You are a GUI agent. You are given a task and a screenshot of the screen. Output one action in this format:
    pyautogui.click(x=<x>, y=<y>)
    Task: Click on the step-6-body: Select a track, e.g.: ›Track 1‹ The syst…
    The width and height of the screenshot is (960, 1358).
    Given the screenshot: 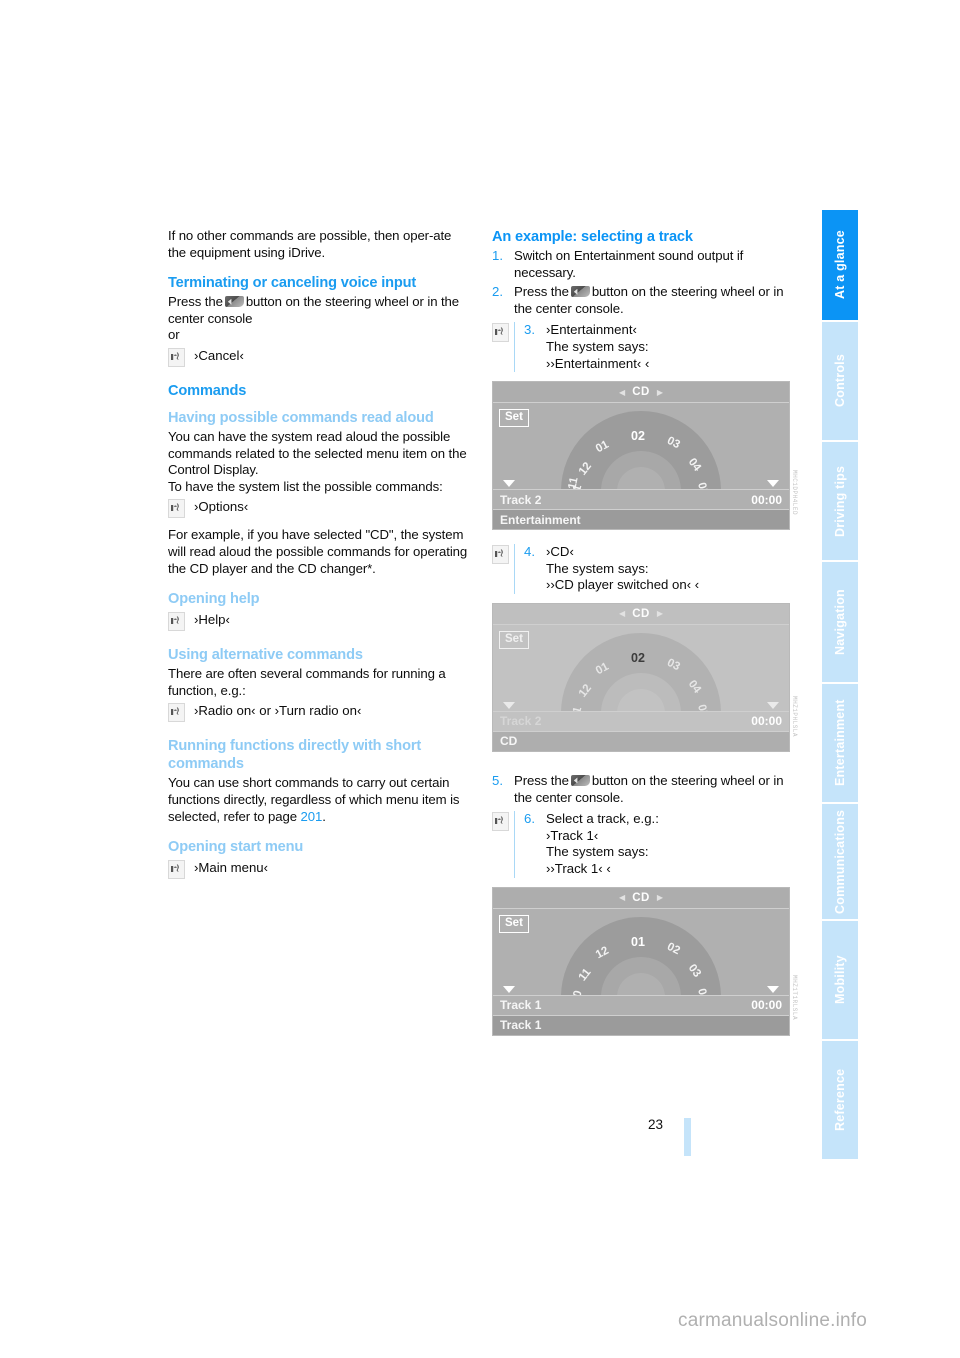 What is the action you would take?
    pyautogui.click(x=602, y=844)
    